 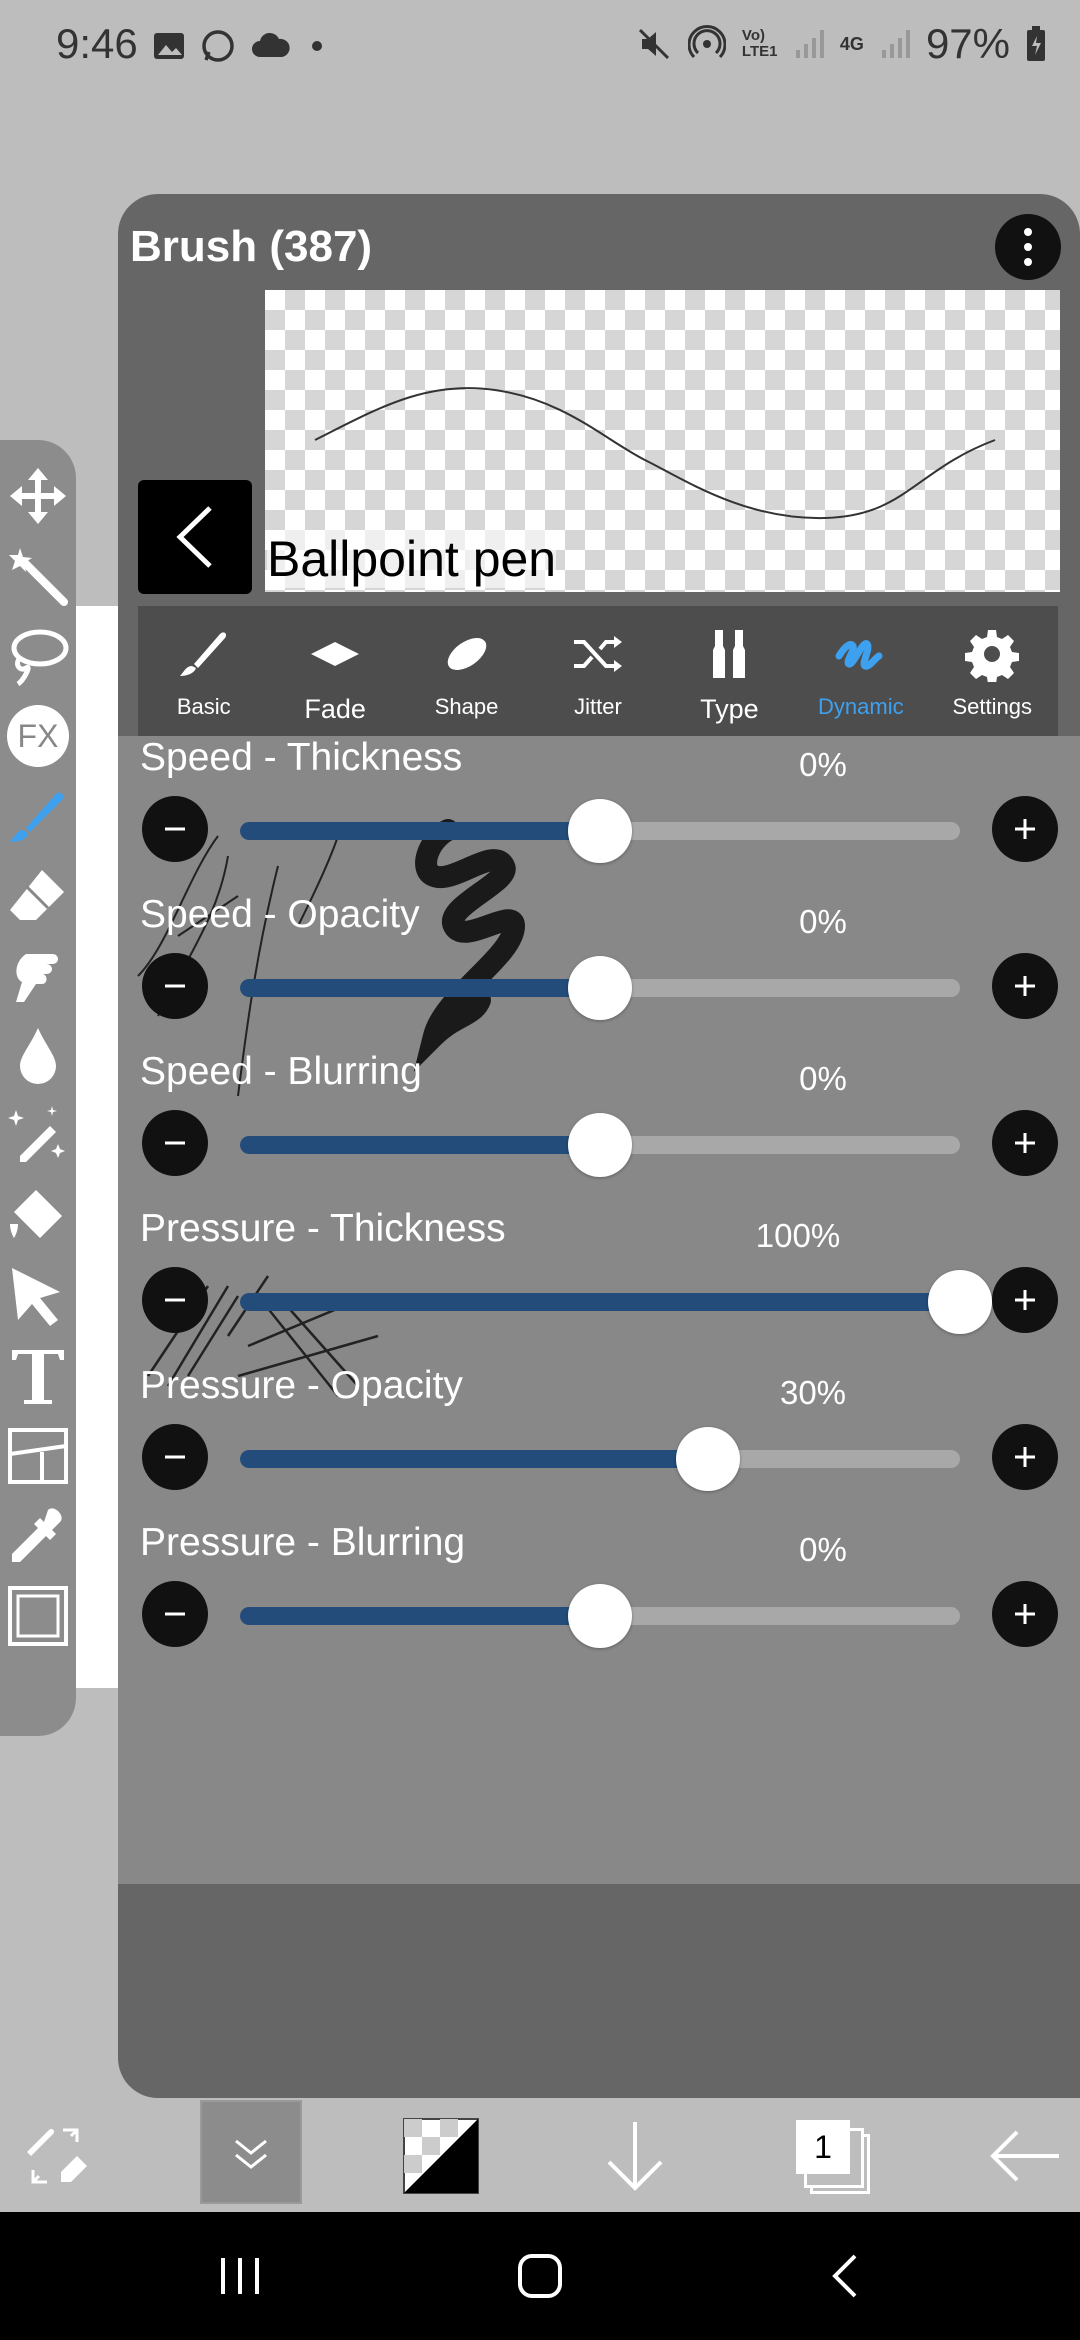 What do you see at coordinates (38, 1456) in the screenshot?
I see `frame-divider-icon` at bounding box center [38, 1456].